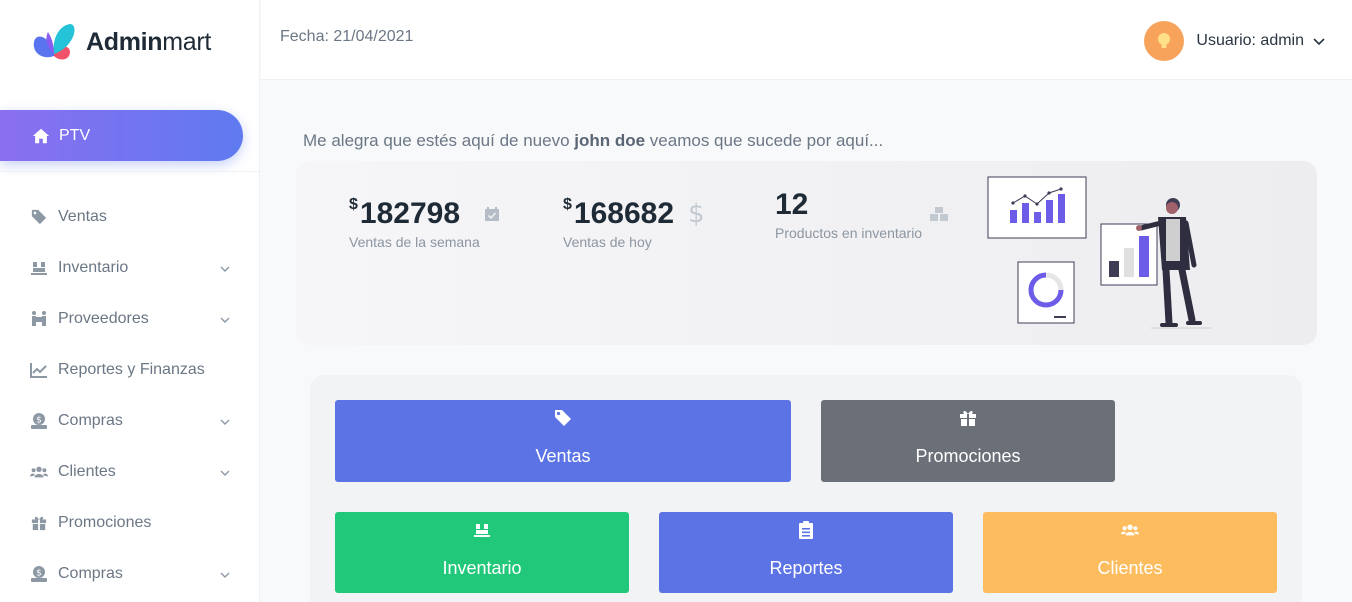 This screenshot has width=1352, height=602. Describe the element at coordinates (482, 568) in the screenshot. I see `tile-label: Inventario` at that location.